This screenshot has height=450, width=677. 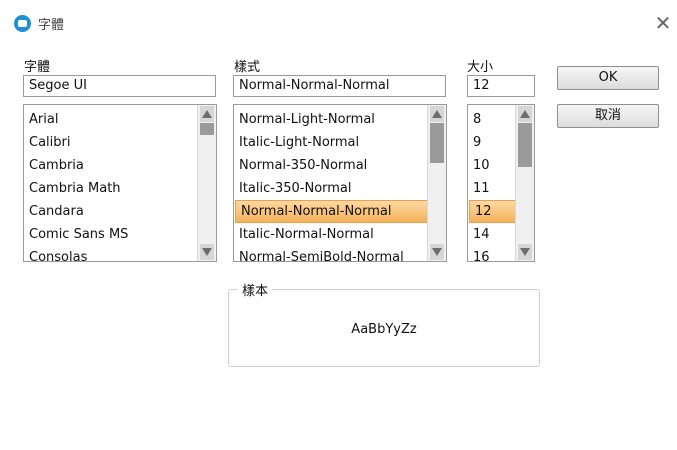 What do you see at coordinates (331, 188) in the screenshot?
I see `style-list-item: Italic-350-Normal` at bounding box center [331, 188].